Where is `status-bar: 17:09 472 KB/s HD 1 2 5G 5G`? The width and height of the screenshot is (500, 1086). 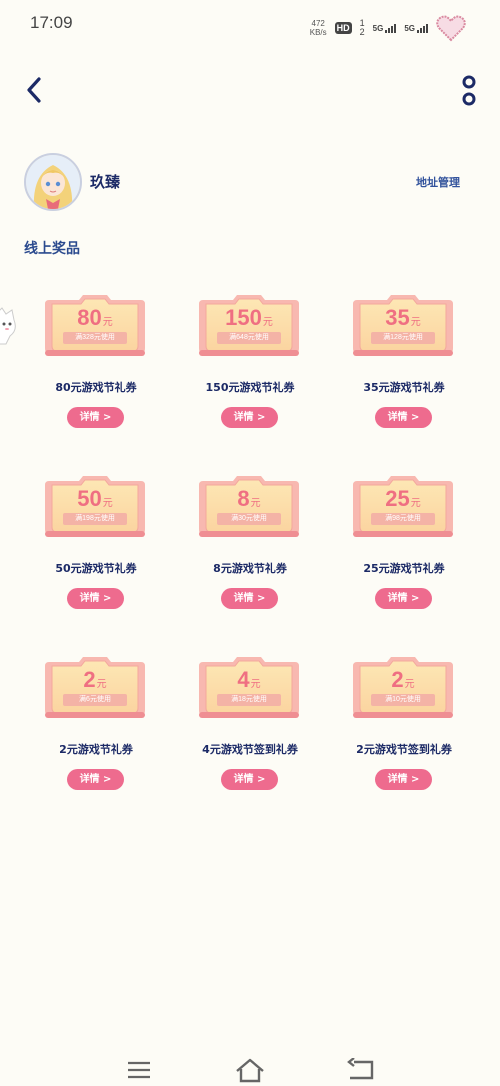
status-bar: 17:09 472 KB/s HD 1 2 5G 5G is located at coordinates (250, 25).